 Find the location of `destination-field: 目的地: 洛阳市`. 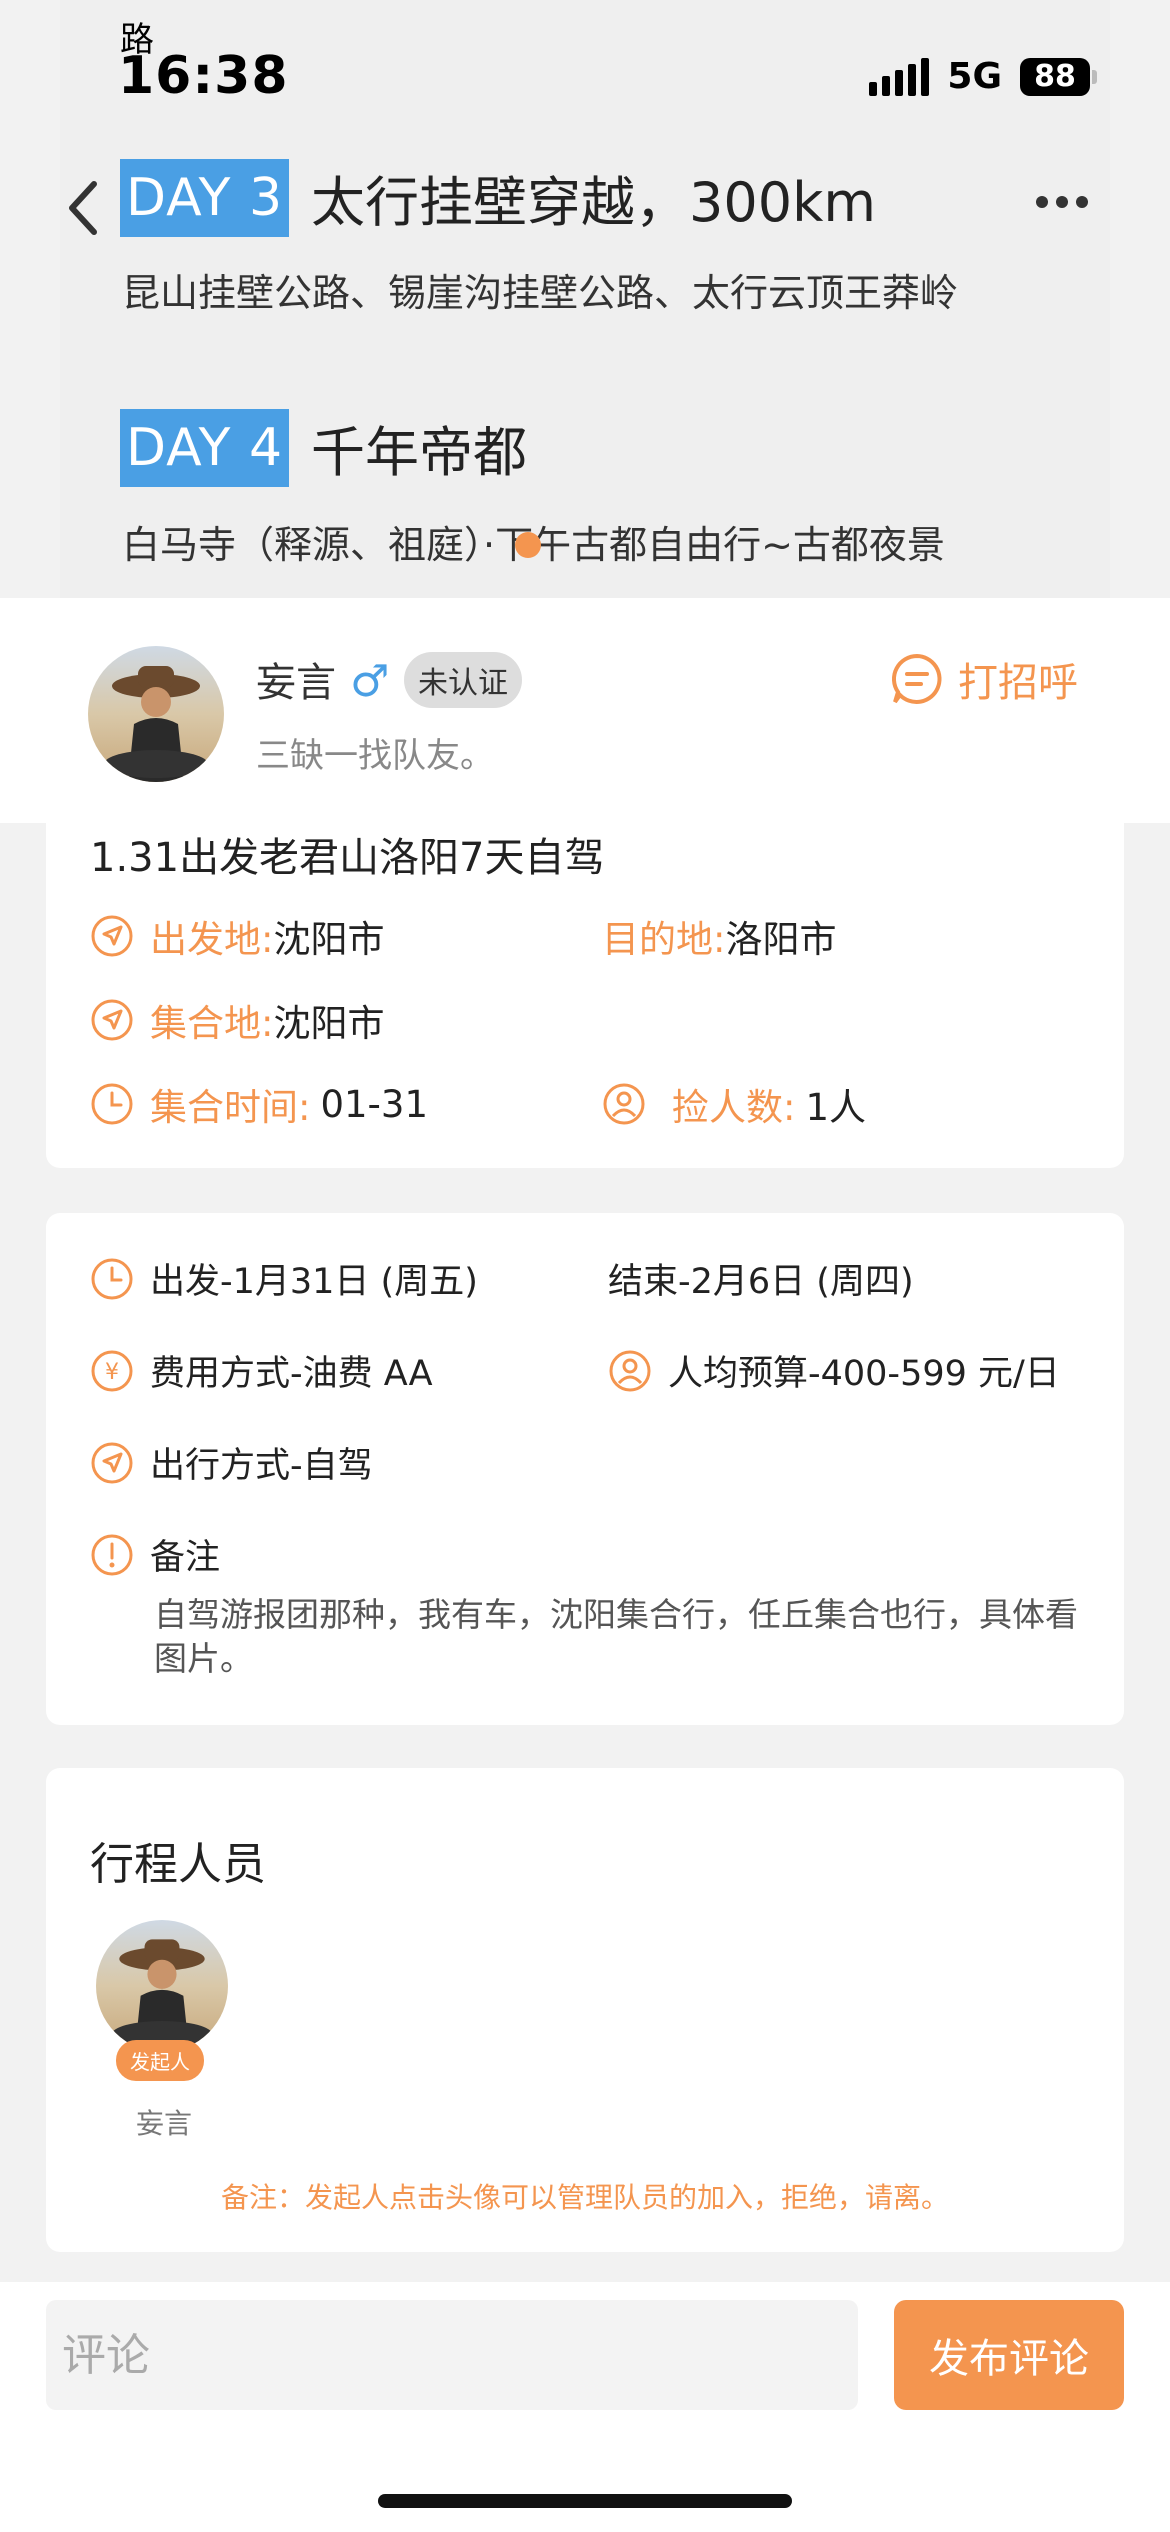

destination-field: 目的地: 洛阳市 is located at coordinates (719, 936).